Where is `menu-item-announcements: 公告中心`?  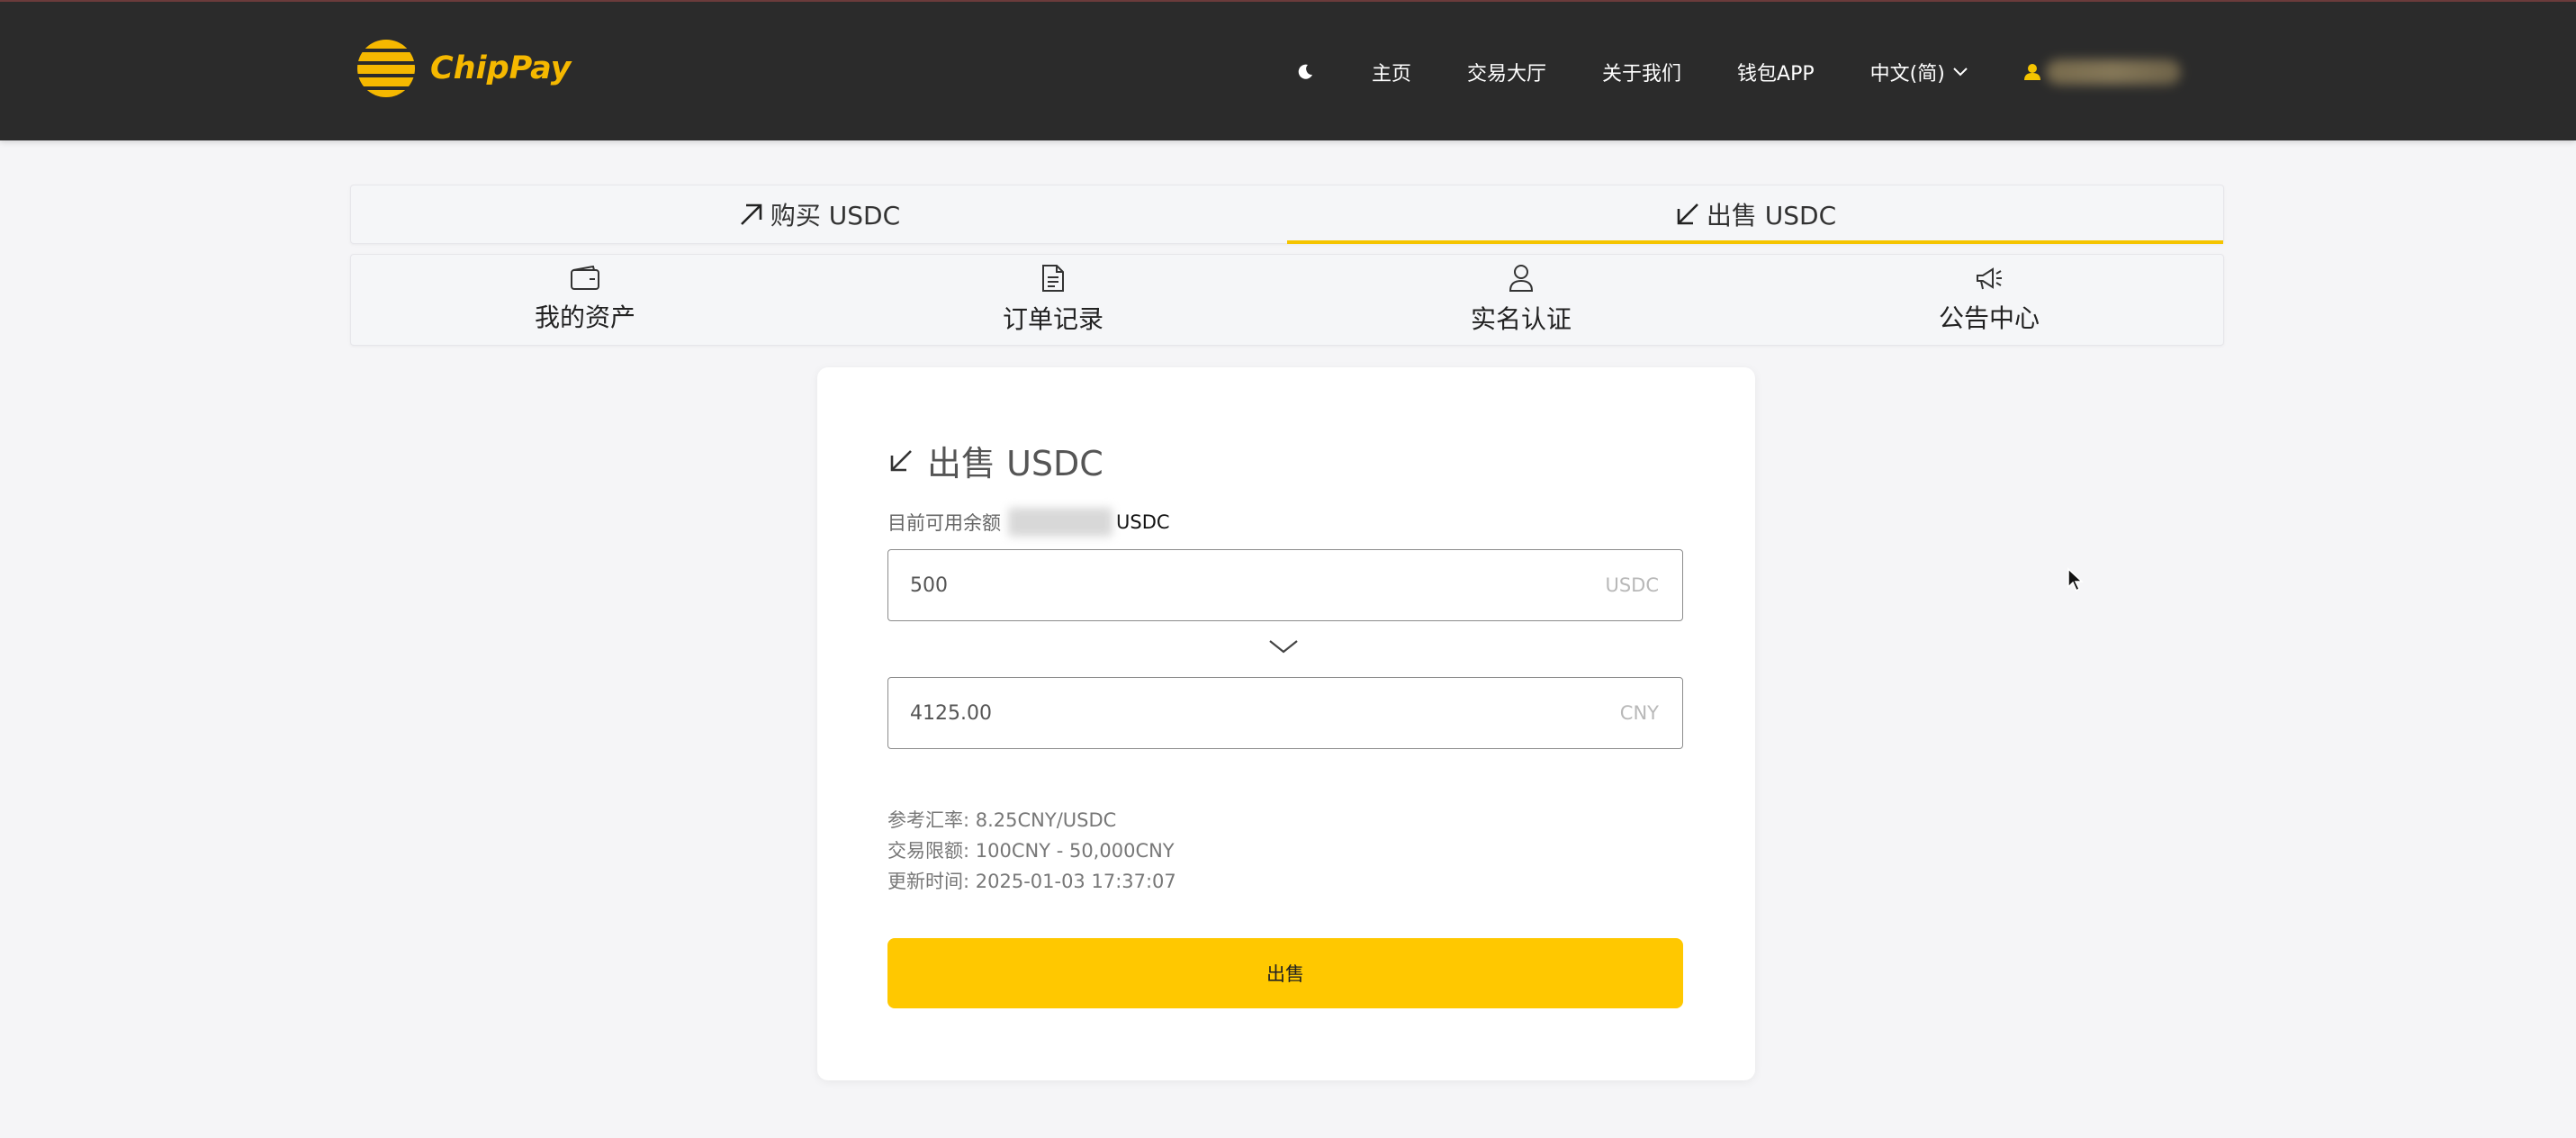 menu-item-announcements: 公告中心 is located at coordinates (1989, 300).